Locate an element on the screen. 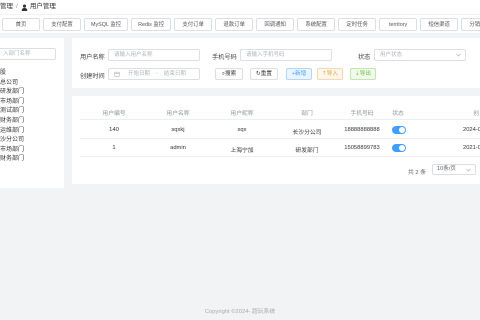  column-header: 用户名称 is located at coordinates (178, 114).